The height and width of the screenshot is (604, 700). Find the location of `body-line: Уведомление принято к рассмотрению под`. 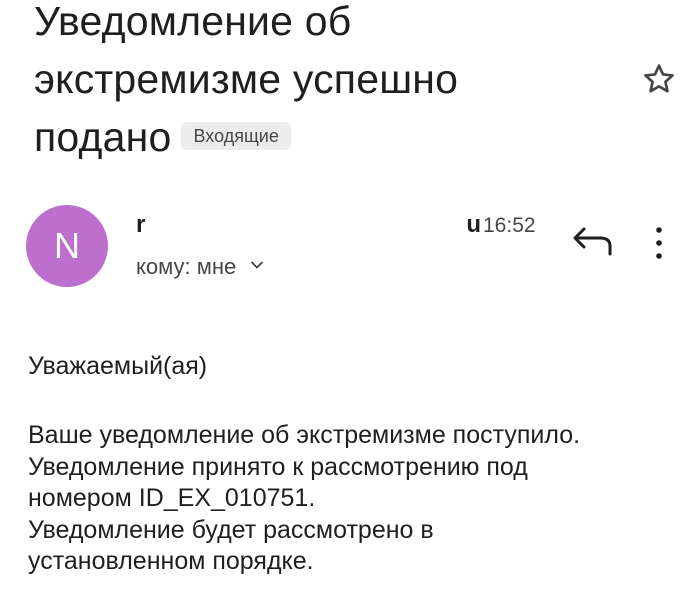

body-line: Уведомление принято к рассмотрению под is located at coordinates (278, 466).